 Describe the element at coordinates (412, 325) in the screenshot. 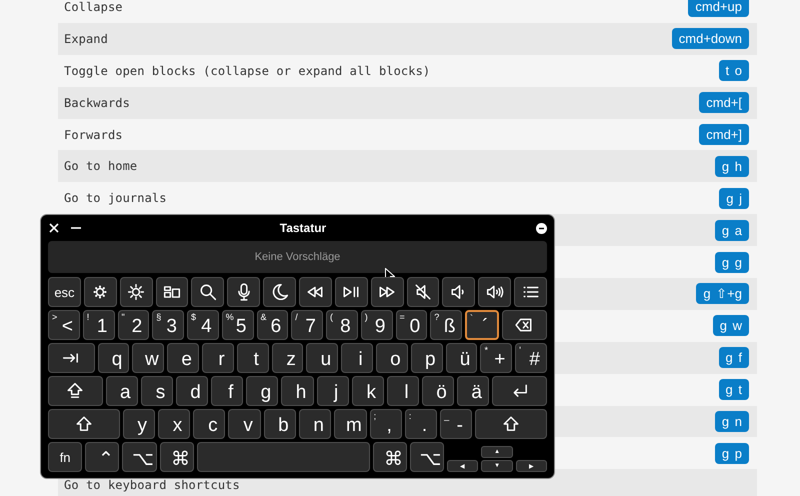

I see `keyboard-key: = 0` at that location.